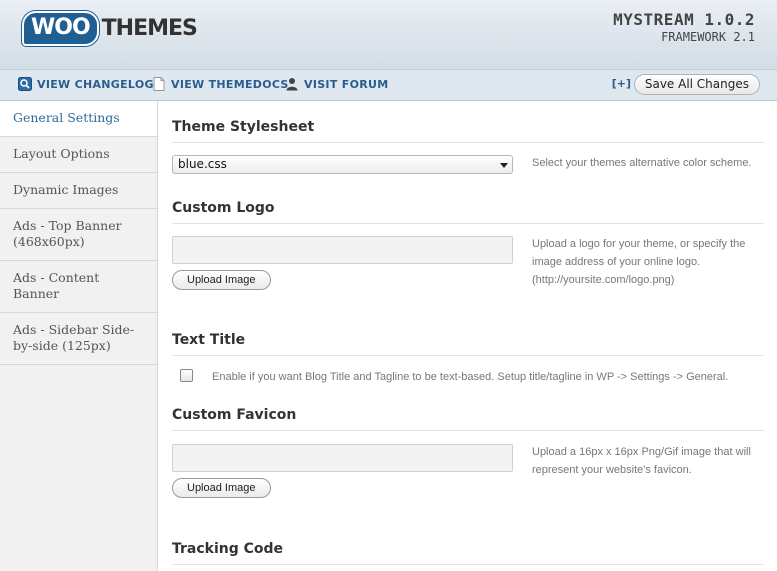  What do you see at coordinates (202, 164) in the screenshot?
I see `stylesheet-selected-value: blue.css` at bounding box center [202, 164].